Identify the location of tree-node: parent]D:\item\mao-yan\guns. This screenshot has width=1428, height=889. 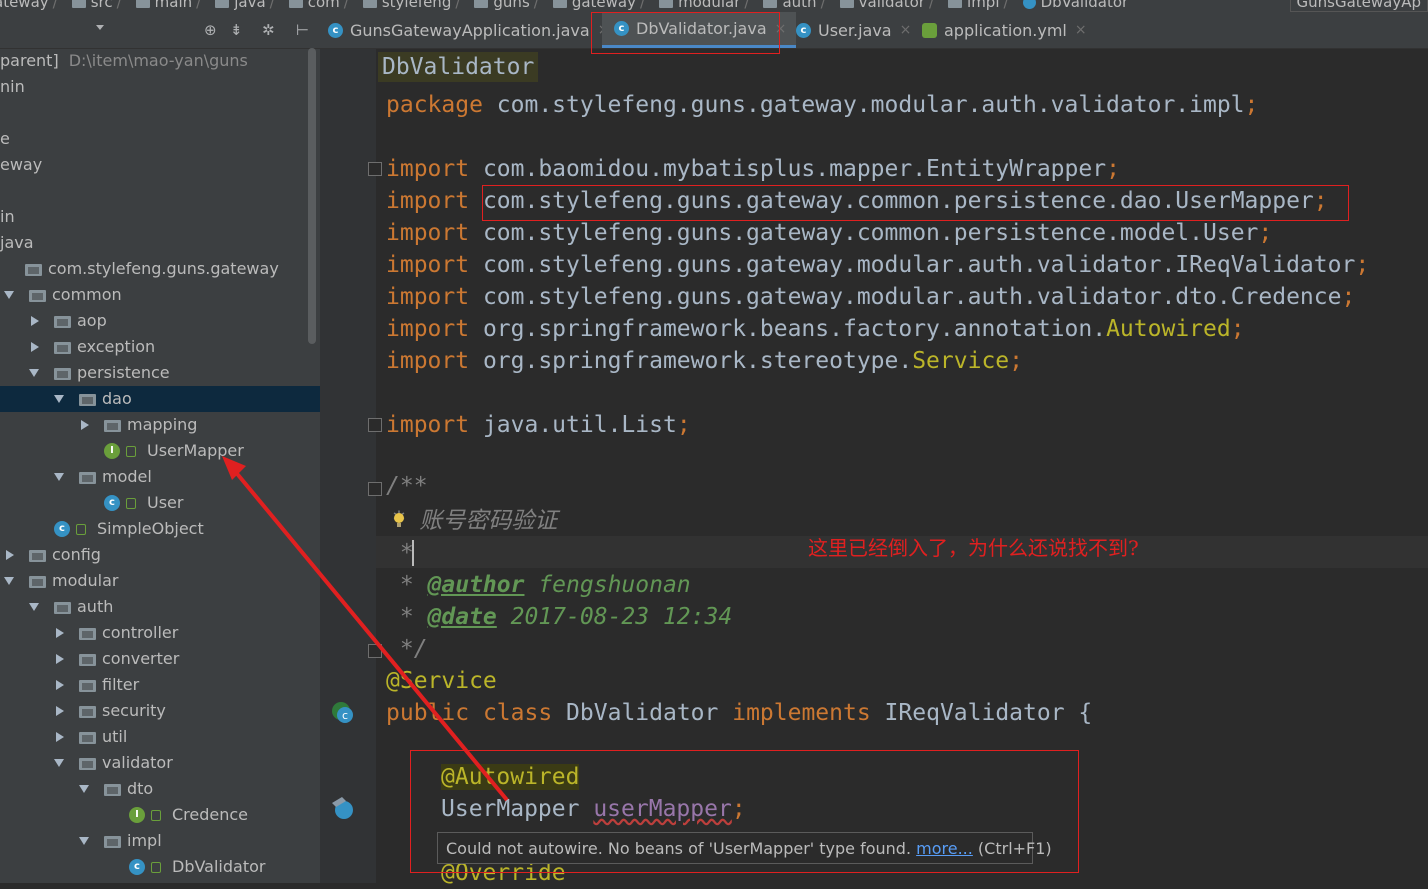
(160, 61).